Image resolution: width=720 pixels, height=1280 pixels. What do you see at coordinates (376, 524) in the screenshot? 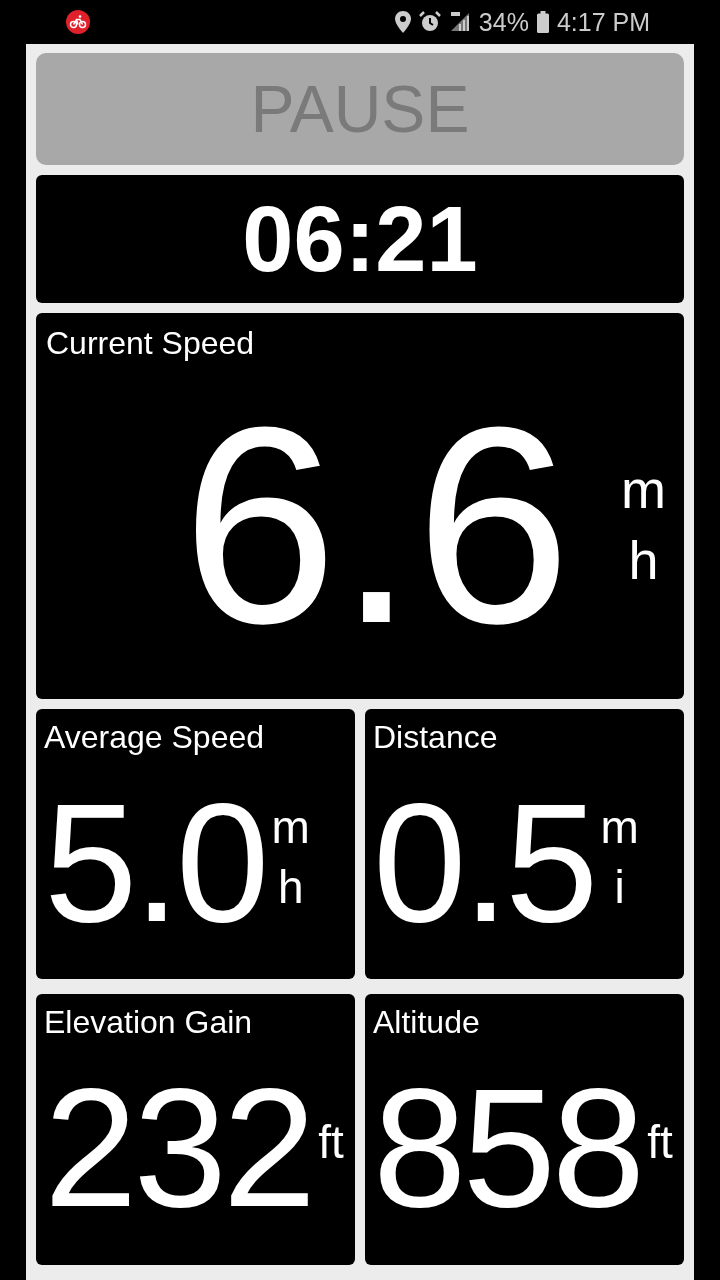
I see `metric-value: 6.6` at bounding box center [376, 524].